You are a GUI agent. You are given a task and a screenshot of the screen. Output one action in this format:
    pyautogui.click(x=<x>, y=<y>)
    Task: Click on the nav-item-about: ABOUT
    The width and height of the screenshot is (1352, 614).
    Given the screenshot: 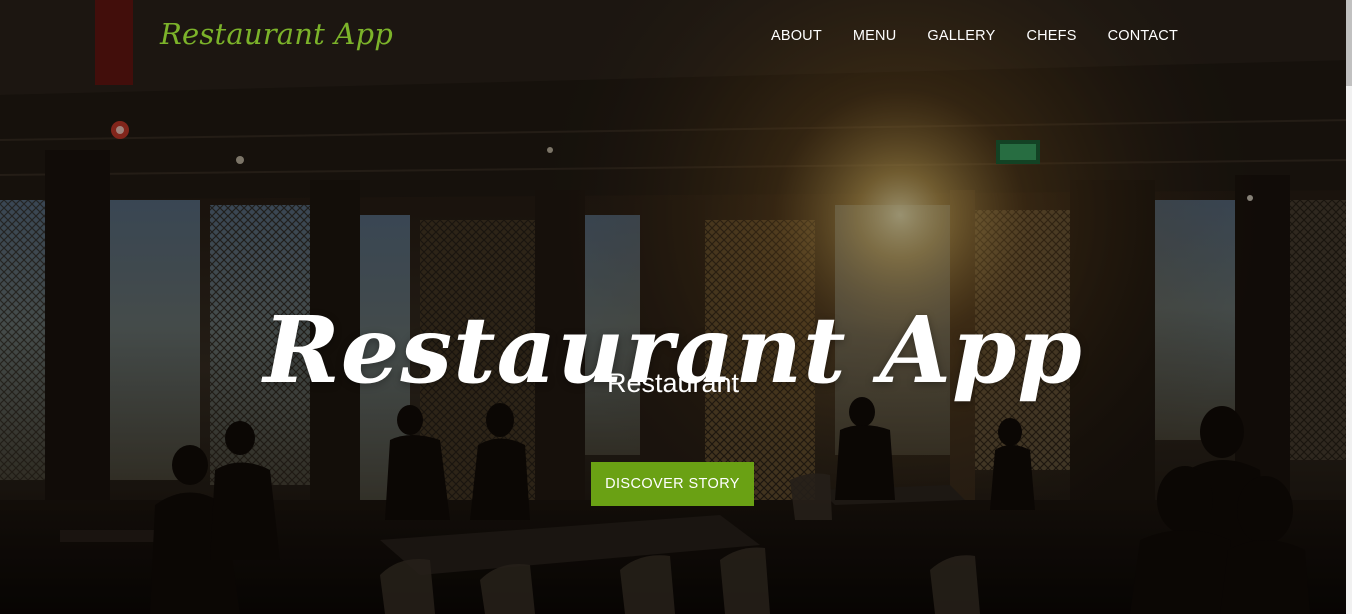 What is the action you would take?
    pyautogui.click(x=796, y=36)
    